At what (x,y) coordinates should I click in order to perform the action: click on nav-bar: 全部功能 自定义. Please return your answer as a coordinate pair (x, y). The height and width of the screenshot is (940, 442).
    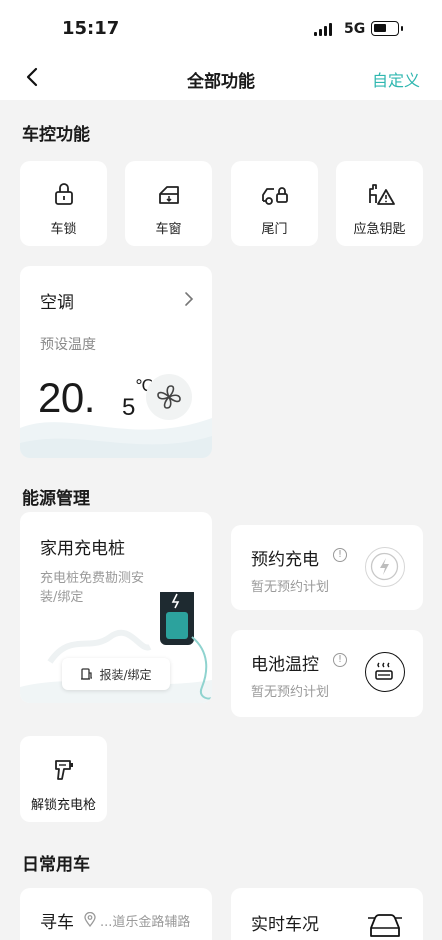
    Looking at the image, I should click on (221, 79).